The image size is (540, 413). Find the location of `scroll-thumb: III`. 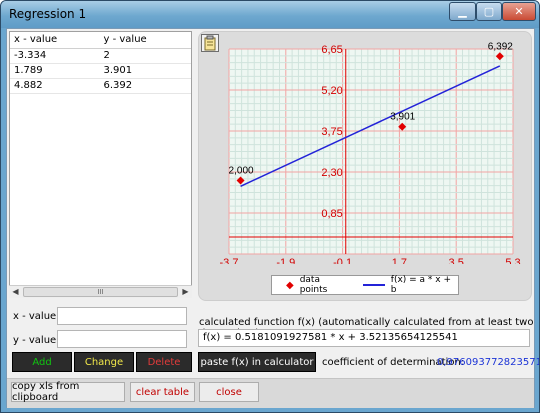

scroll-thumb: III is located at coordinates (100, 292).